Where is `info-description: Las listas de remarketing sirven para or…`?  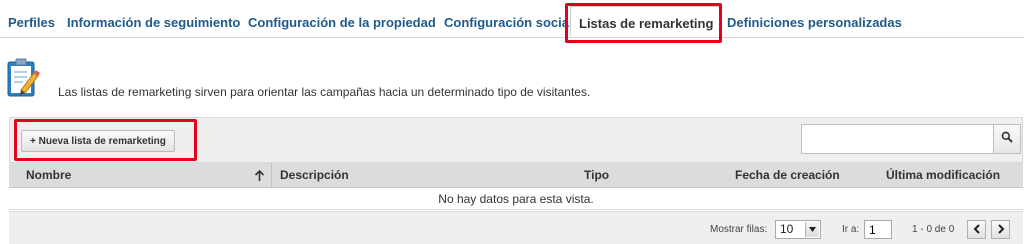
info-description: Las listas de remarketing sirven para or… is located at coordinates (324, 92).